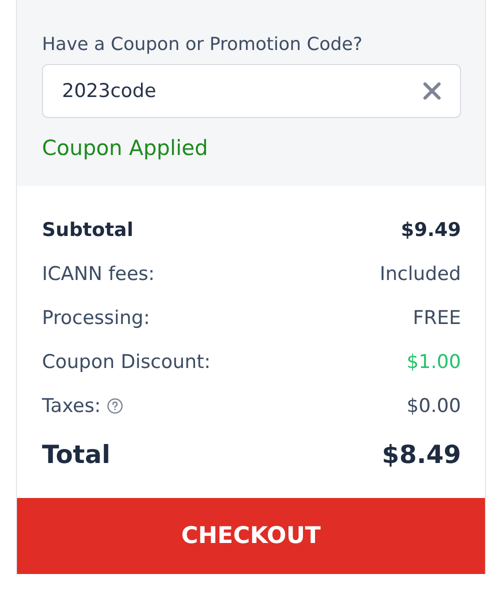  What do you see at coordinates (126, 362) in the screenshot?
I see `summary-label: Coupon Discount:` at bounding box center [126, 362].